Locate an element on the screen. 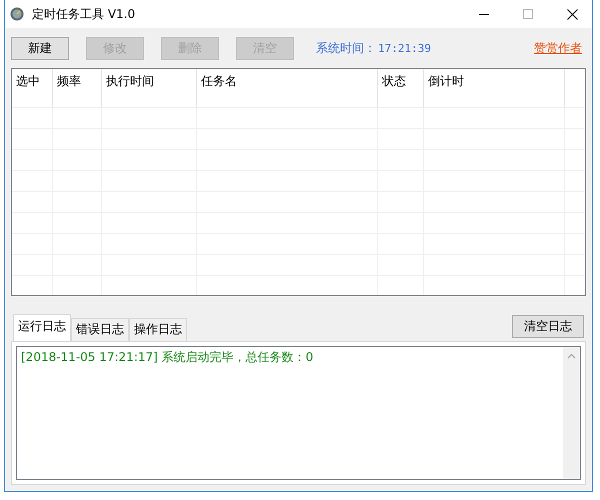 The width and height of the screenshot is (600, 500). log-tab: 运行日志 is located at coordinates (42, 327).